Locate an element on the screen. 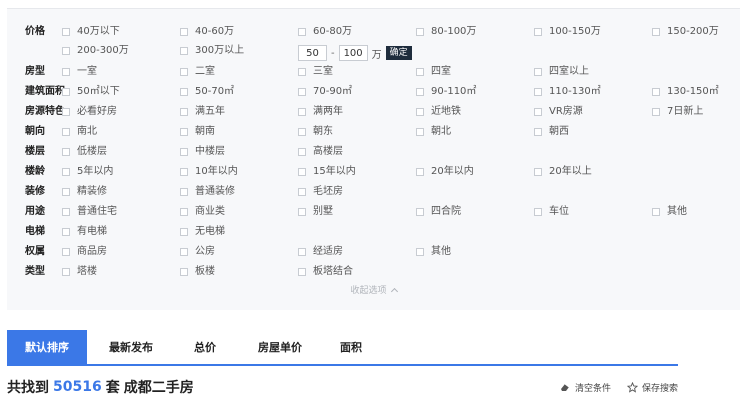 The width and height of the screenshot is (740, 403). filter-option-features-4: VR房源 is located at coordinates (558, 112).